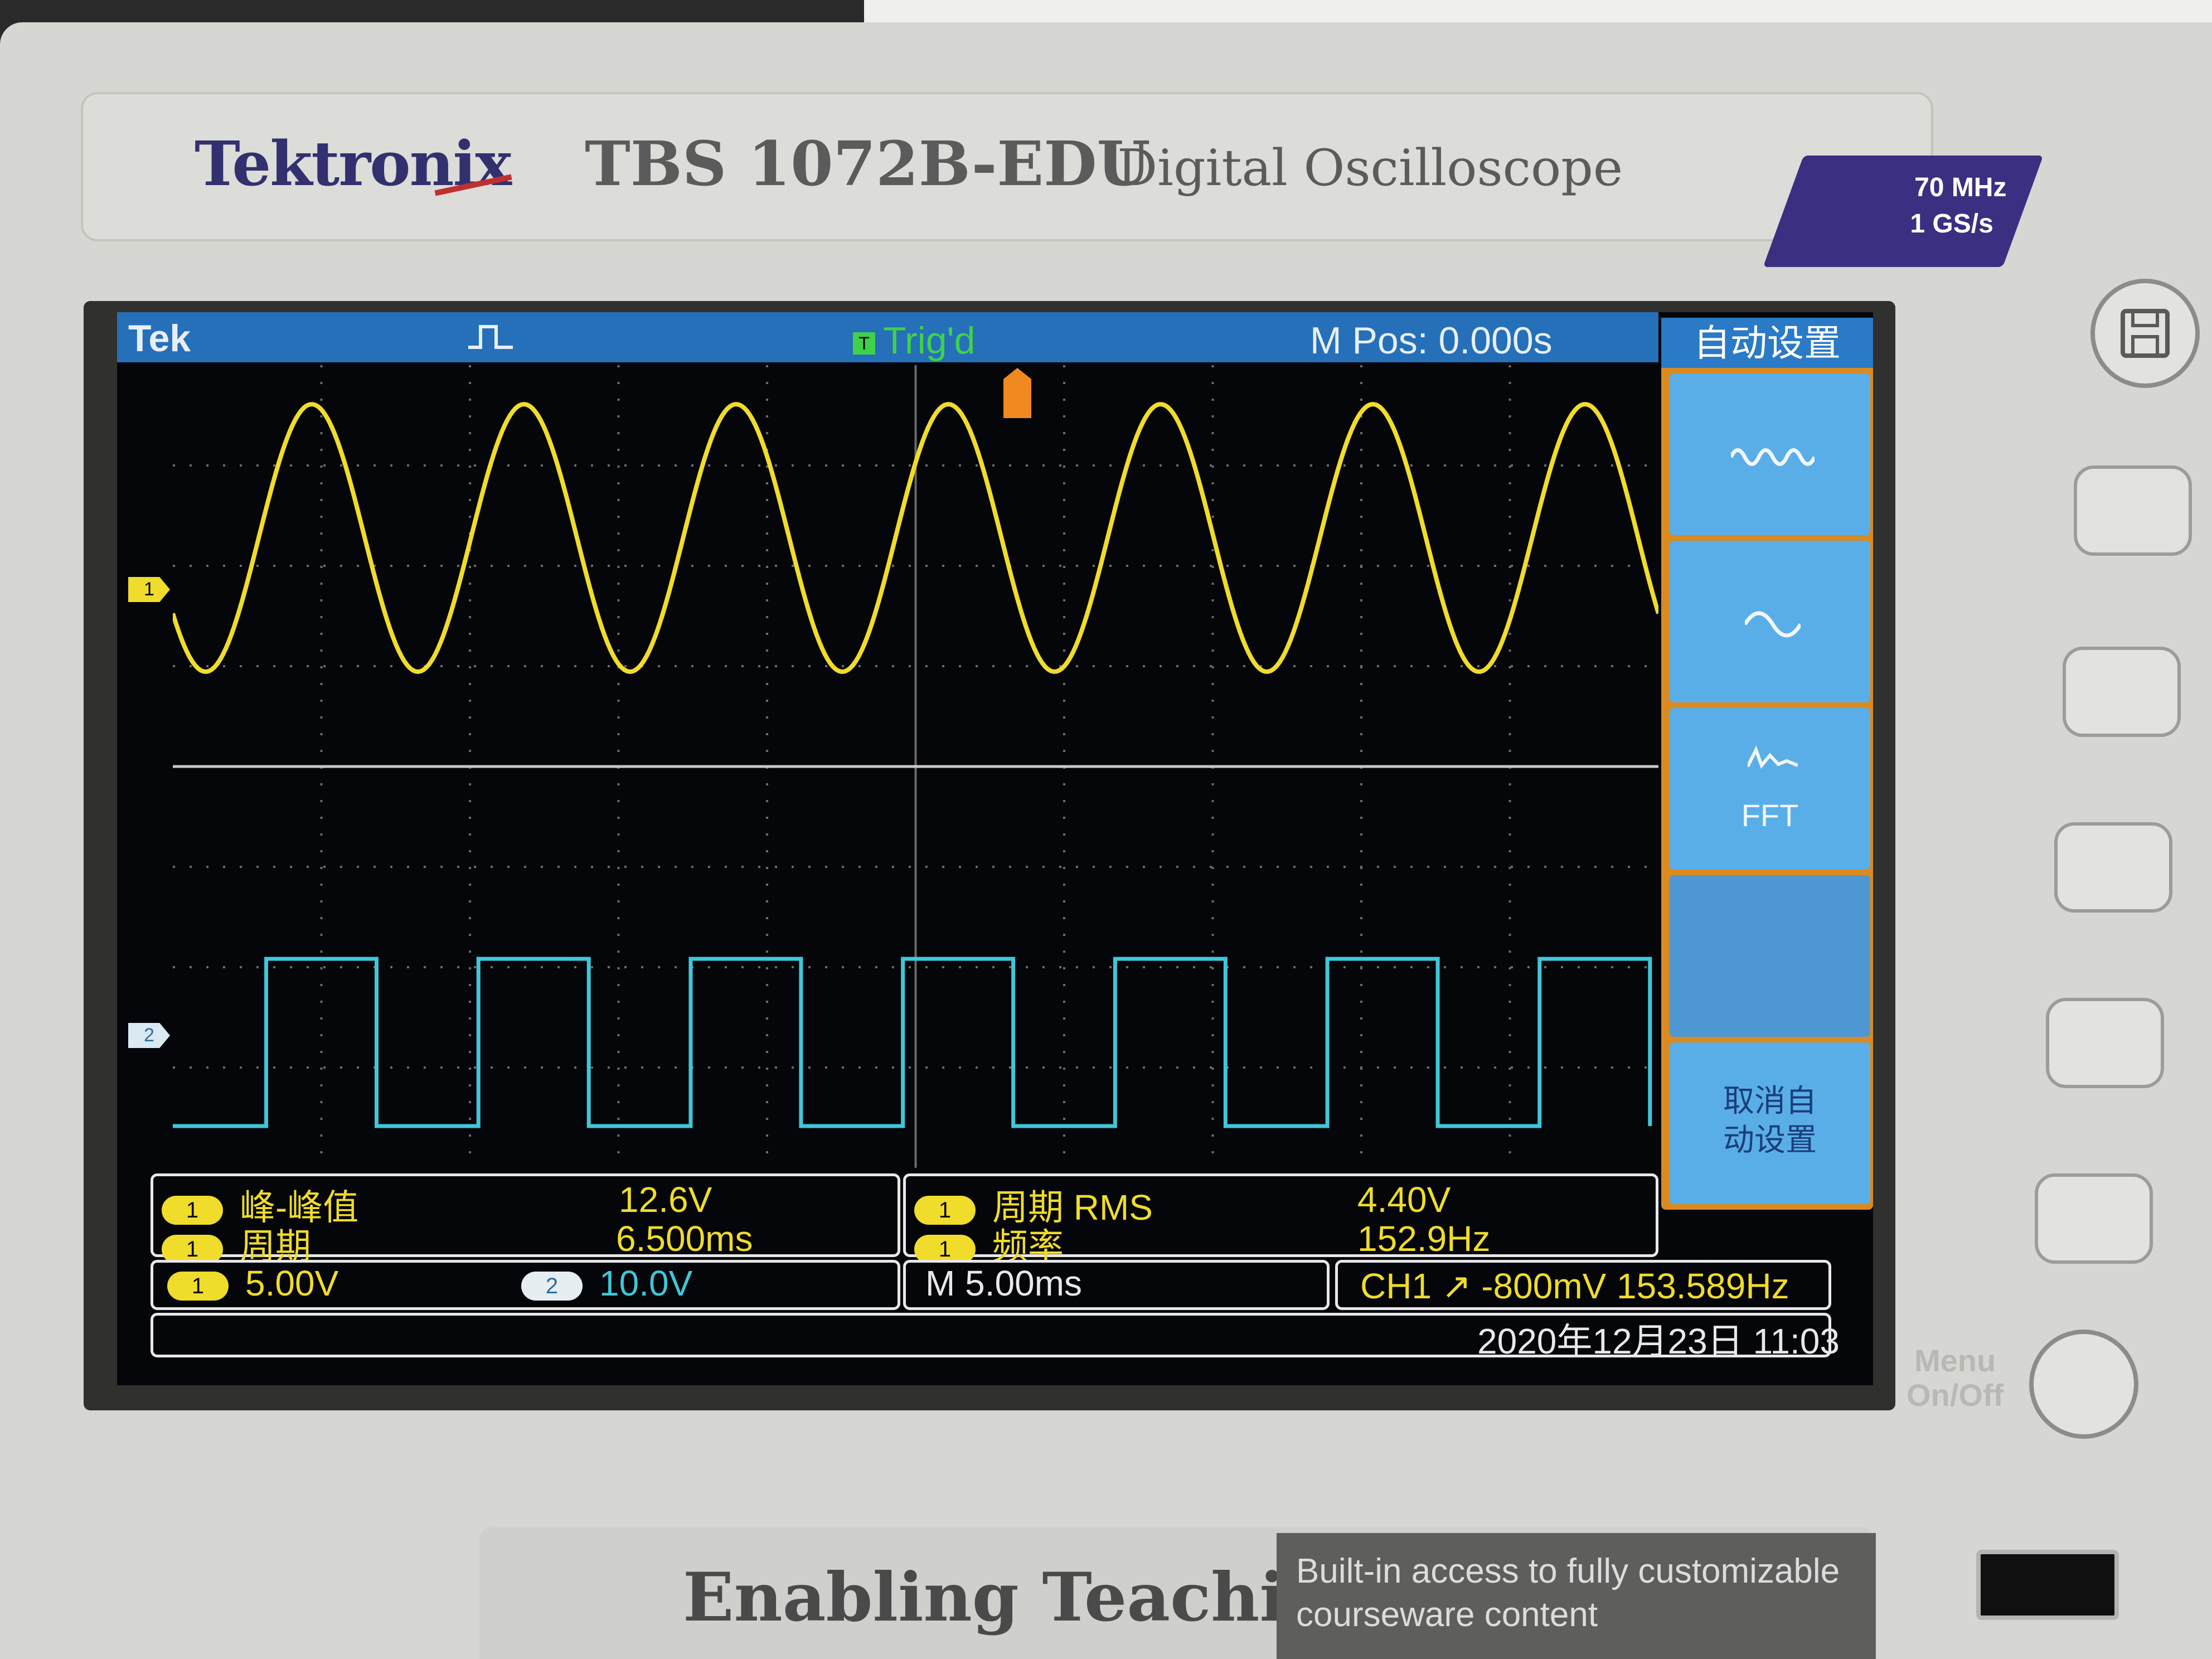 The image size is (2212, 1659). I want to click on usb-port, so click(2047, 1585).